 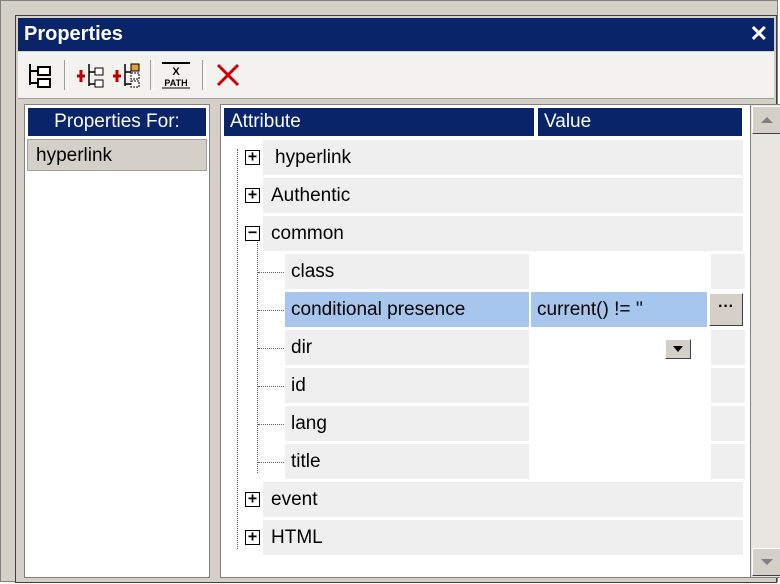 What do you see at coordinates (407, 347) in the screenshot?
I see `attribute-name: dir` at bounding box center [407, 347].